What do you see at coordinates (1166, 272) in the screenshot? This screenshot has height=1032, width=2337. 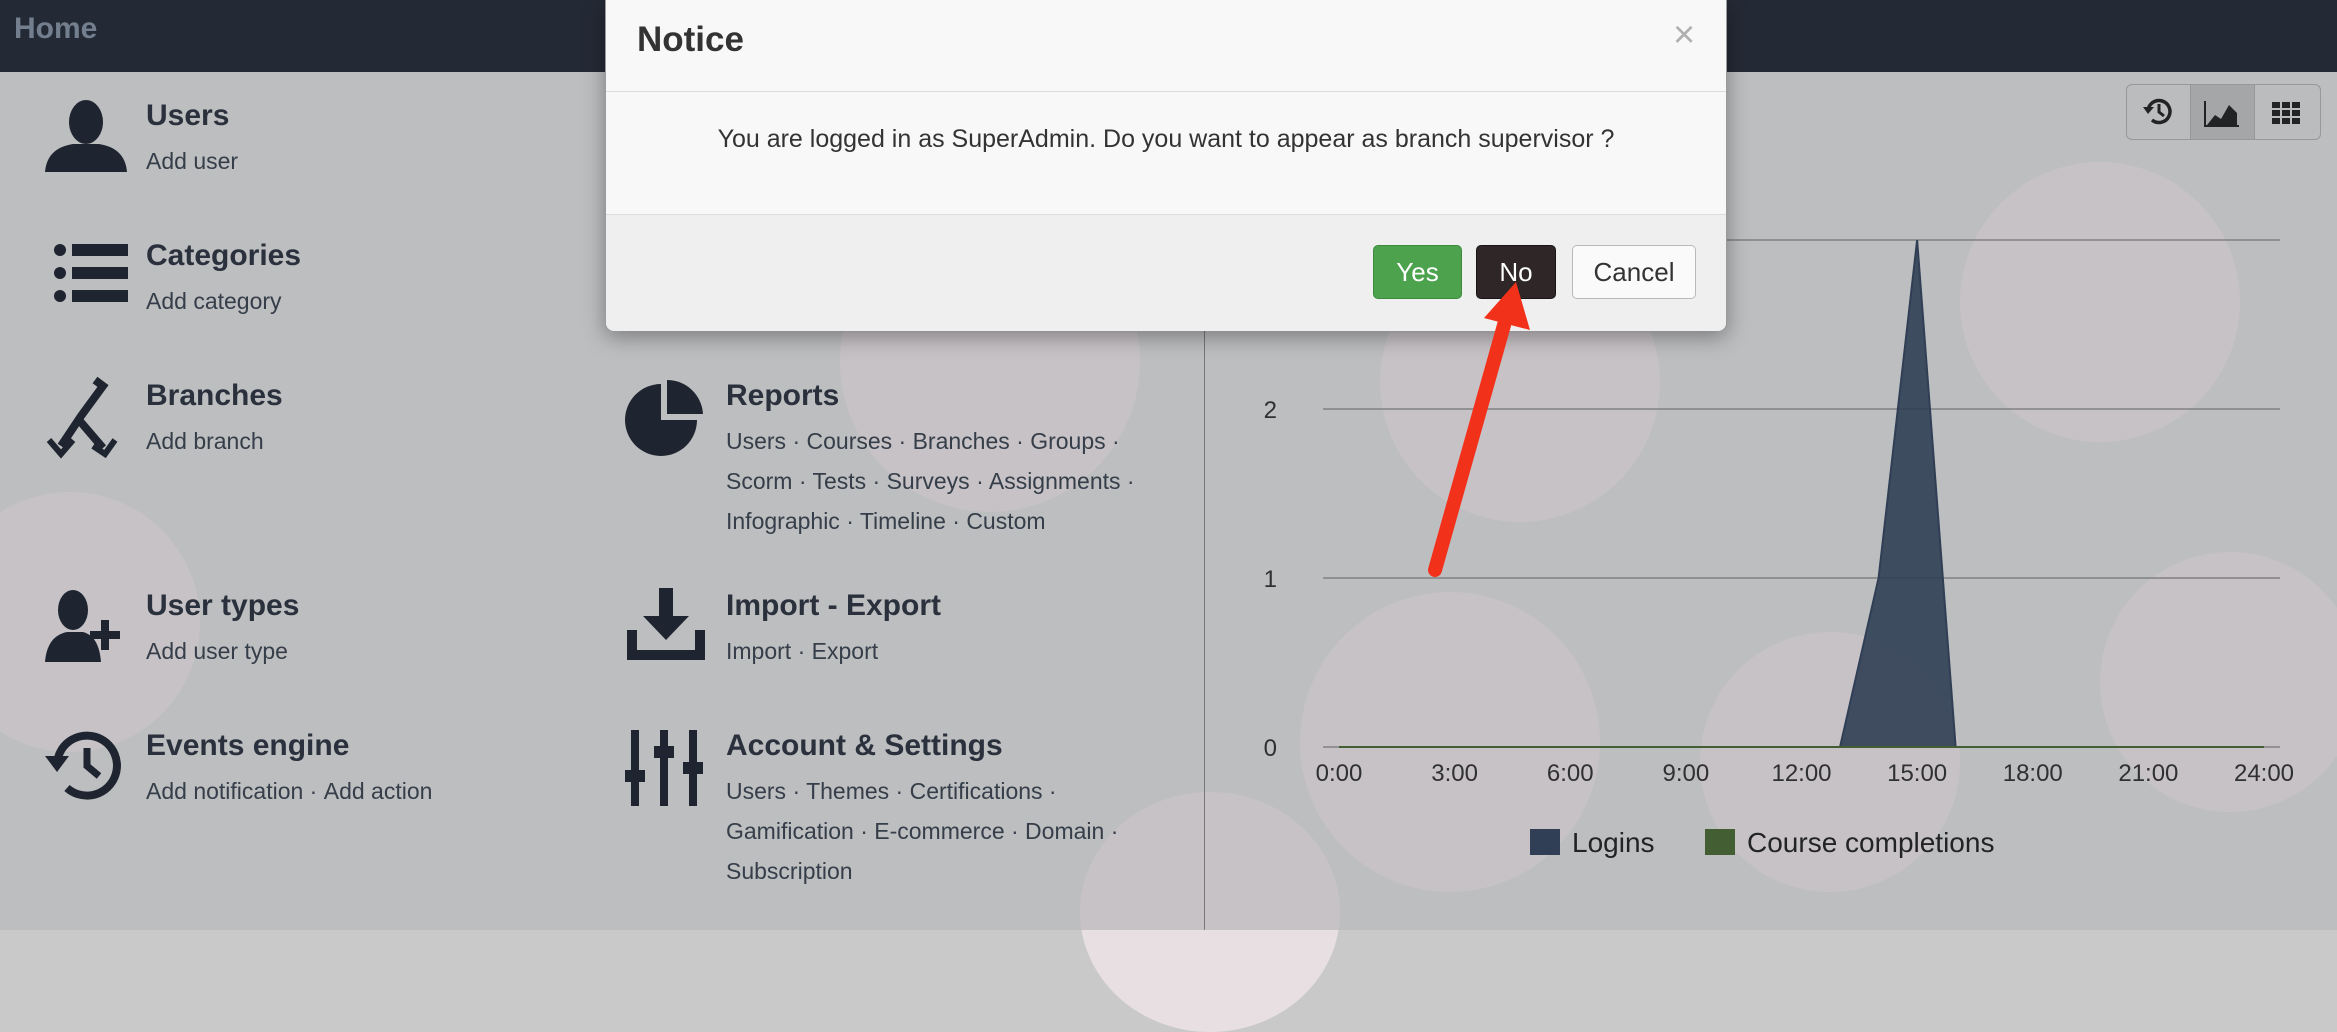 I see `dialog-footer: Yes No Cancel` at bounding box center [1166, 272].